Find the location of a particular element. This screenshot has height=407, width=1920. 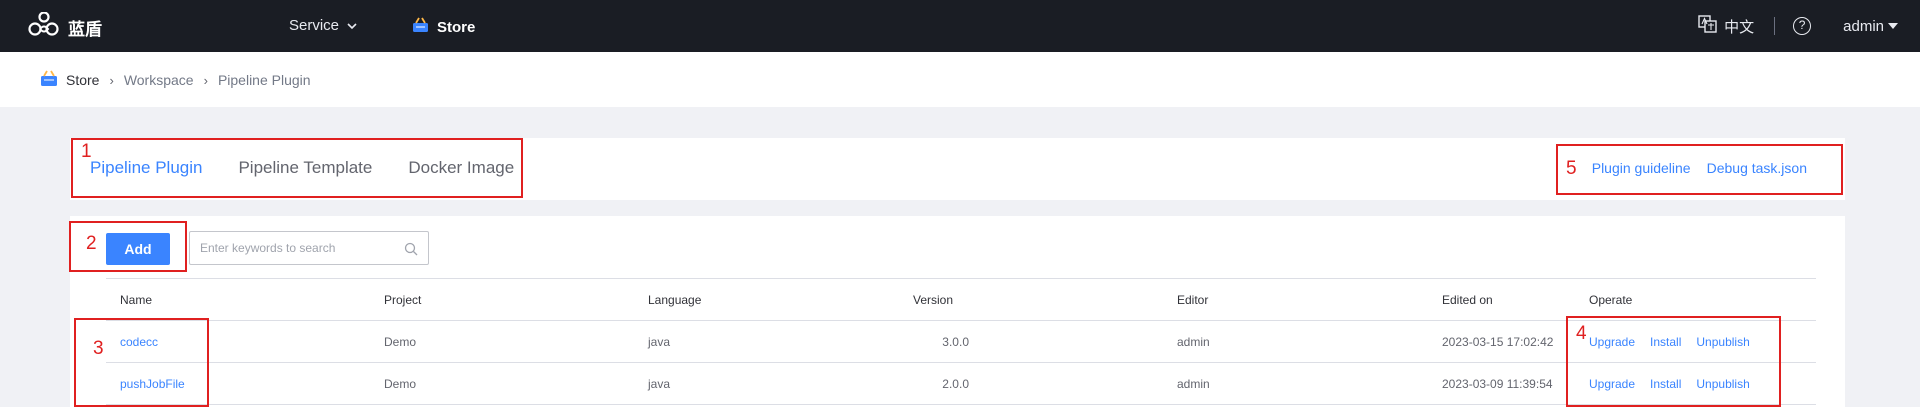

user-menu: admin is located at coordinates (1870, 26).